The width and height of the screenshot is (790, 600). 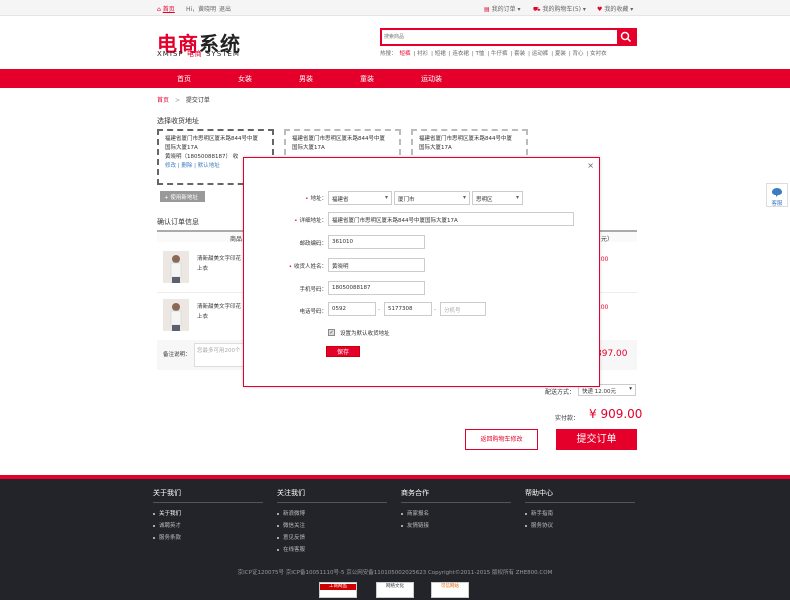 What do you see at coordinates (408, 309) in the screenshot?
I see `phone-number-input: 5177308` at bounding box center [408, 309].